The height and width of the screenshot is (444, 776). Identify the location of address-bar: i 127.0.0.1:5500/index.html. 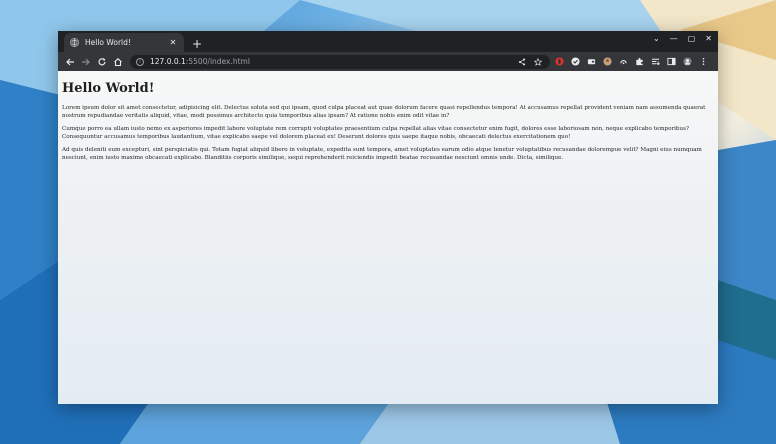
(340, 61).